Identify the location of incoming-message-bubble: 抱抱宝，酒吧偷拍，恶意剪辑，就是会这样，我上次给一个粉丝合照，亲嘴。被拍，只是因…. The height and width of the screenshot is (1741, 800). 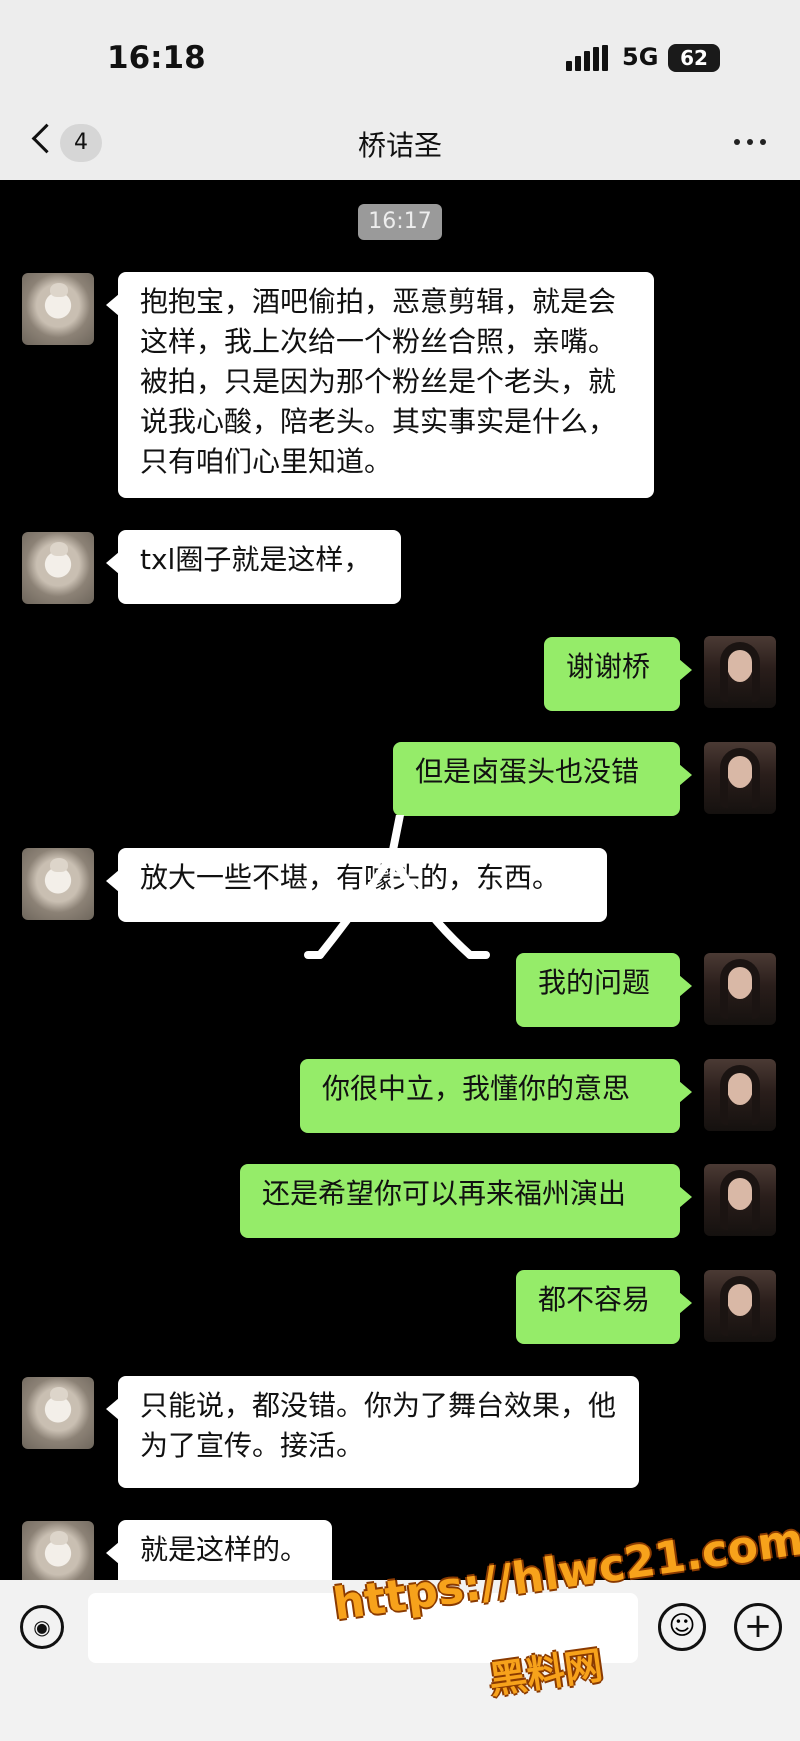
(380, 385).